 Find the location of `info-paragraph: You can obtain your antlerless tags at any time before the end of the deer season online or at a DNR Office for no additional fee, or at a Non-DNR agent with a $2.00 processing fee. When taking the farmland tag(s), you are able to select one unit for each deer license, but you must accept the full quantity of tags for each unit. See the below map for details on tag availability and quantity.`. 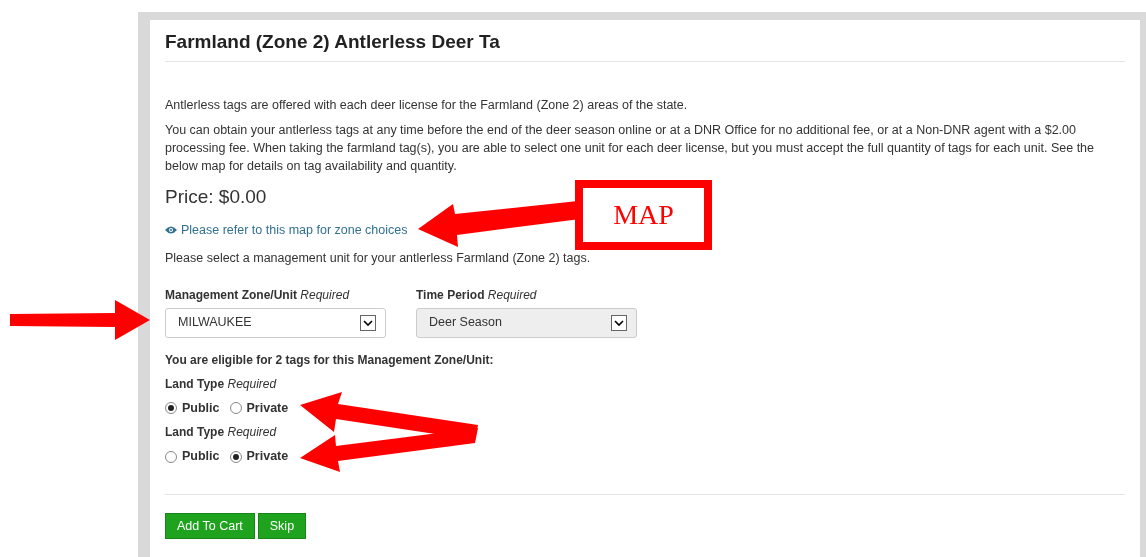

info-paragraph: You can obtain your antlerless tags at any time before the end of the deer season online or at a DNR Office for no additional fee, or at a Non-DNR agent with a $2.00 processing fee. When taking the farmland tag(s), you are able to select one unit for each deer license, but you must accept the full quantity of tags for each unit. See the below map for details on tag availability and quantity. is located at coordinates (630, 148).